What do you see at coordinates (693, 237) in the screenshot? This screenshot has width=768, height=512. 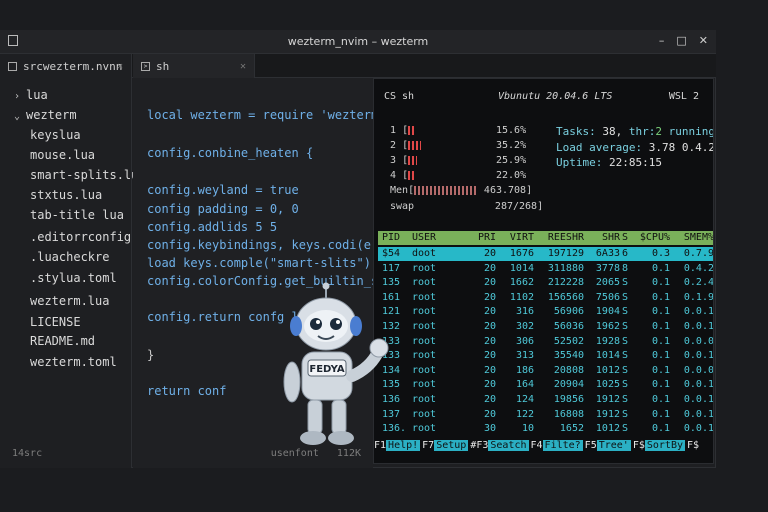 I see `column-header: SMEM%` at bounding box center [693, 237].